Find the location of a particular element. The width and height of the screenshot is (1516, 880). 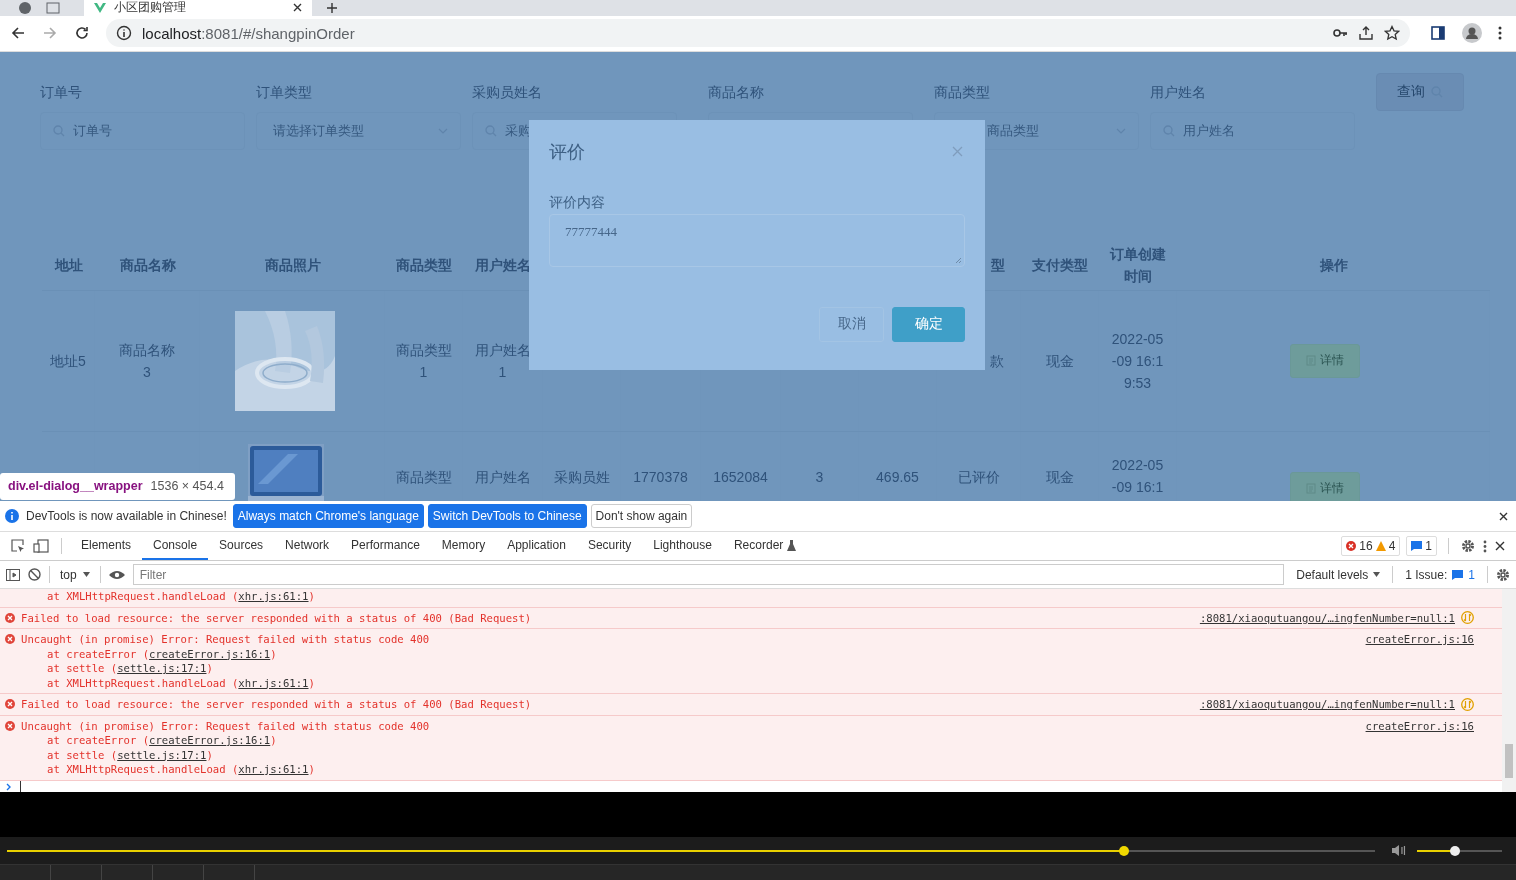

column-header: 用户姓名 is located at coordinates (503, 265).